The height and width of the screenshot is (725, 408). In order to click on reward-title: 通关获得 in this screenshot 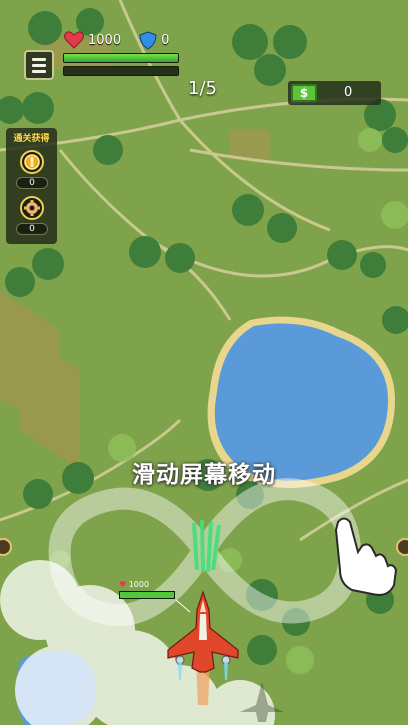, I will do `click(31, 139)`.